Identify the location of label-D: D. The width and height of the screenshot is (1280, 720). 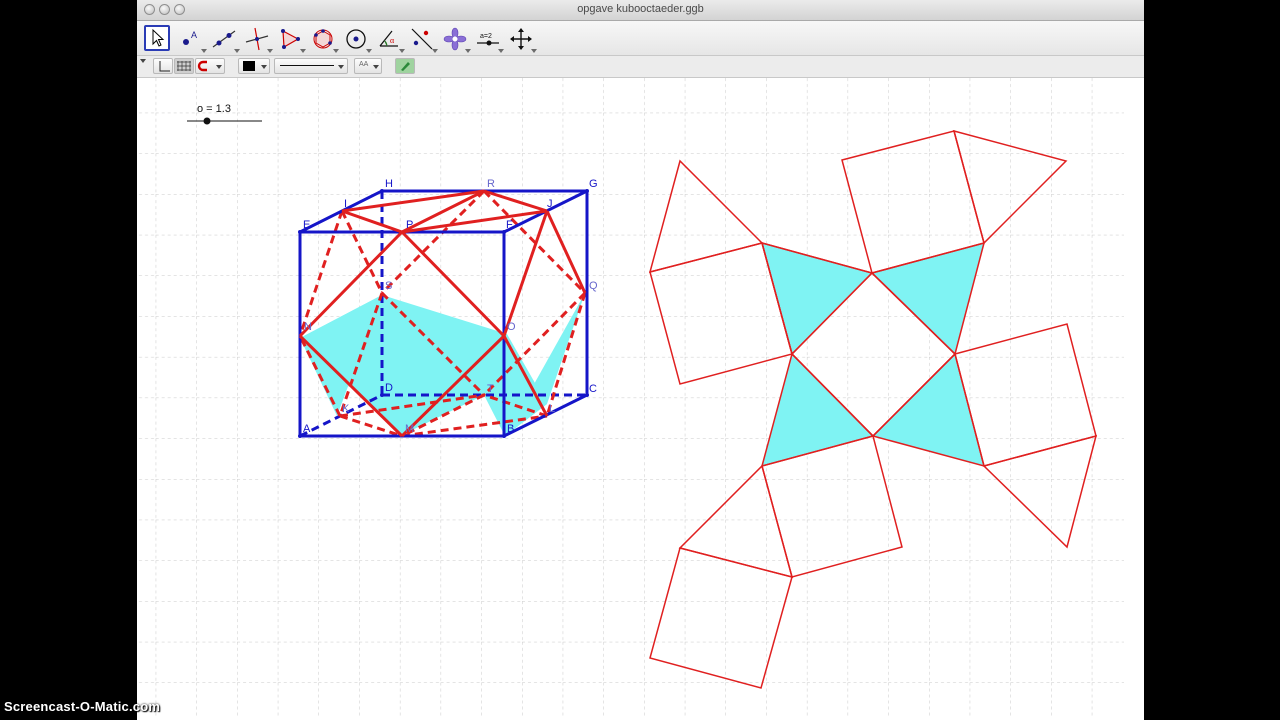
(389, 388).